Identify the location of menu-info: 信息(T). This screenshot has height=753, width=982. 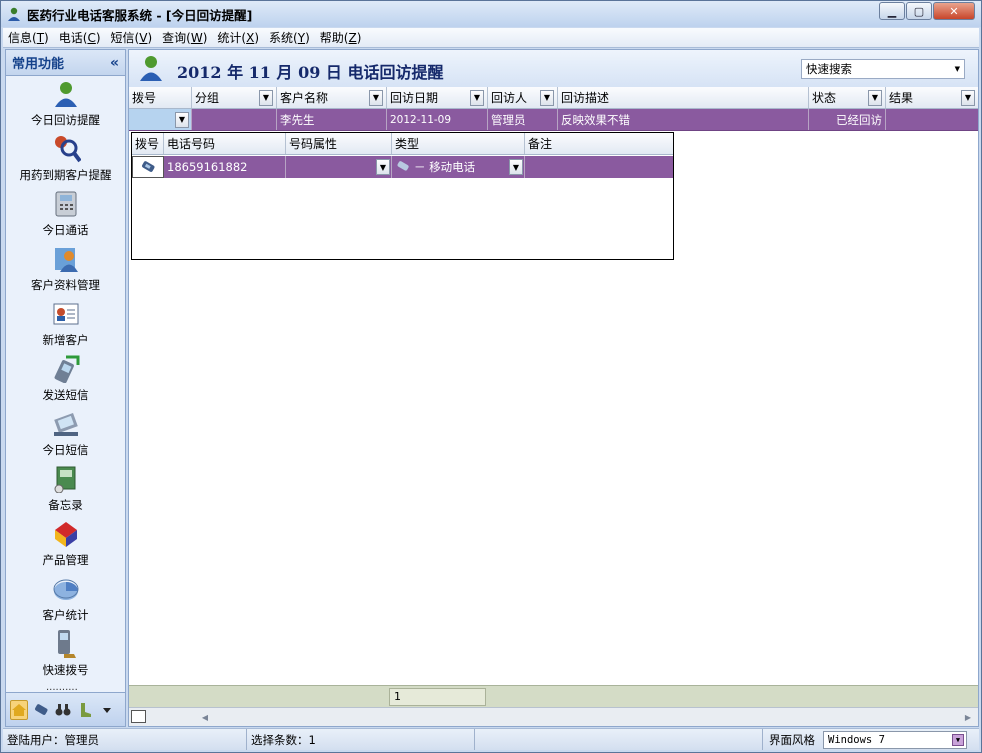
(28, 37).